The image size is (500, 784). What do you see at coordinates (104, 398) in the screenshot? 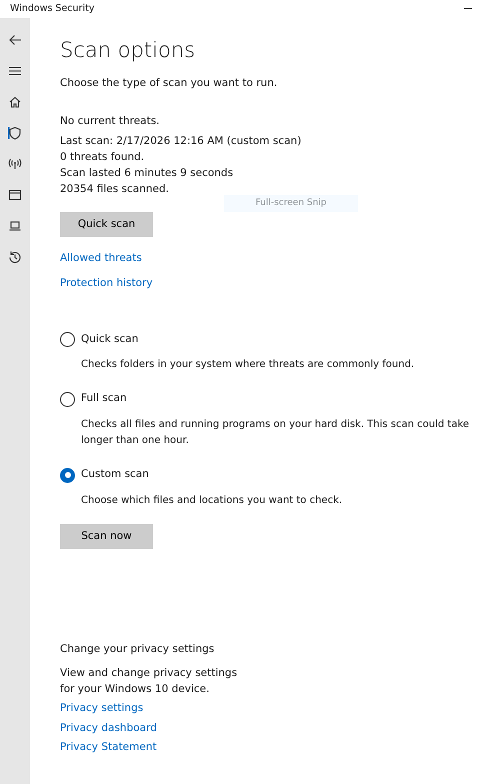
I see `radio-label: Full scan` at bounding box center [104, 398].